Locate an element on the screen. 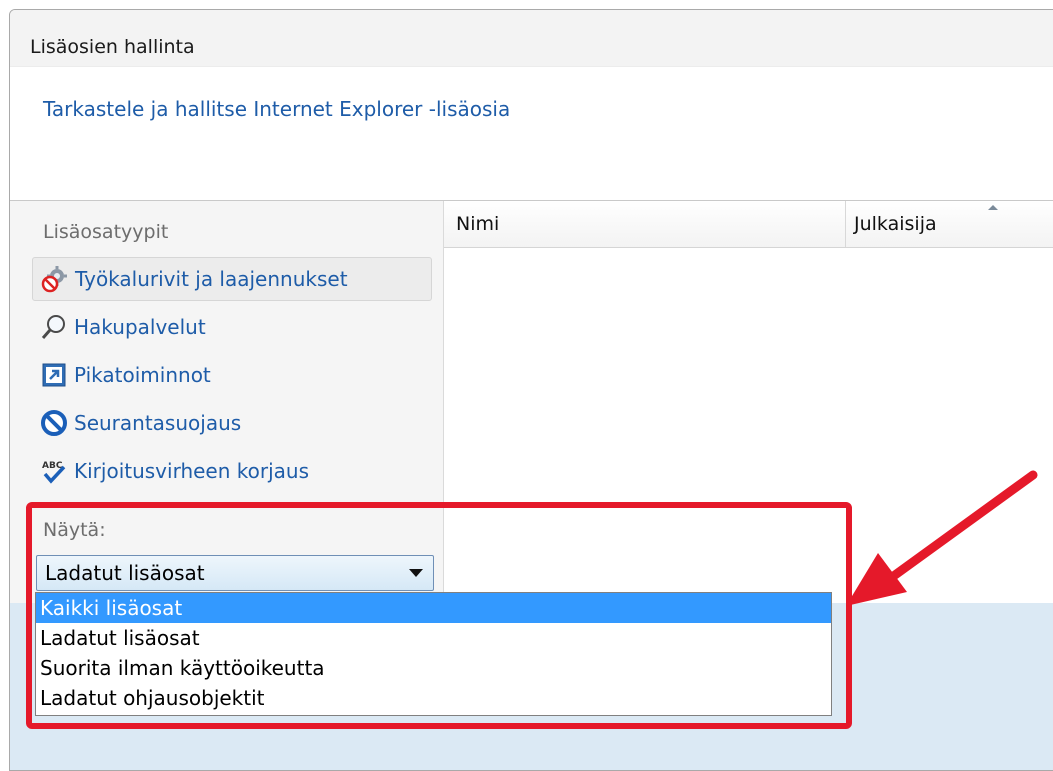 The width and height of the screenshot is (1053, 771). gear-blocked-icon is located at coordinates (55, 279).